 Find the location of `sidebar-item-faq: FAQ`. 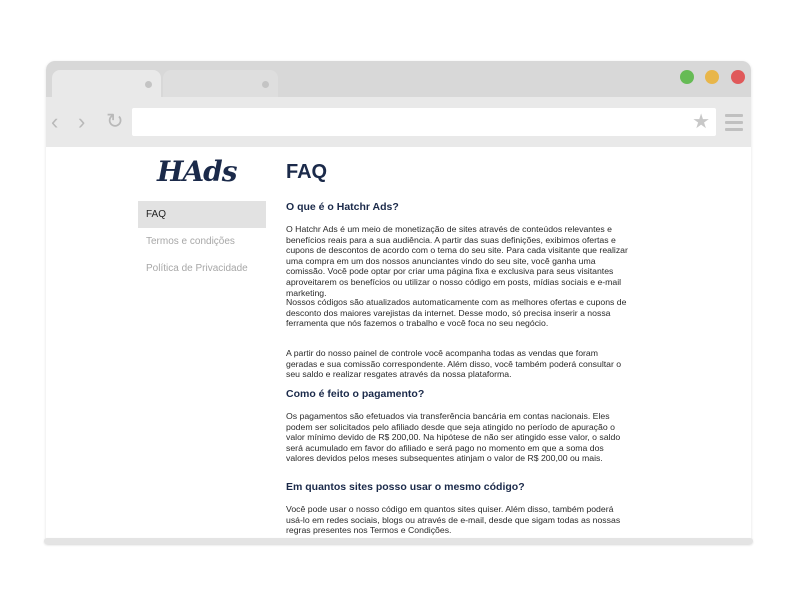

sidebar-item-faq: FAQ is located at coordinates (202, 214).